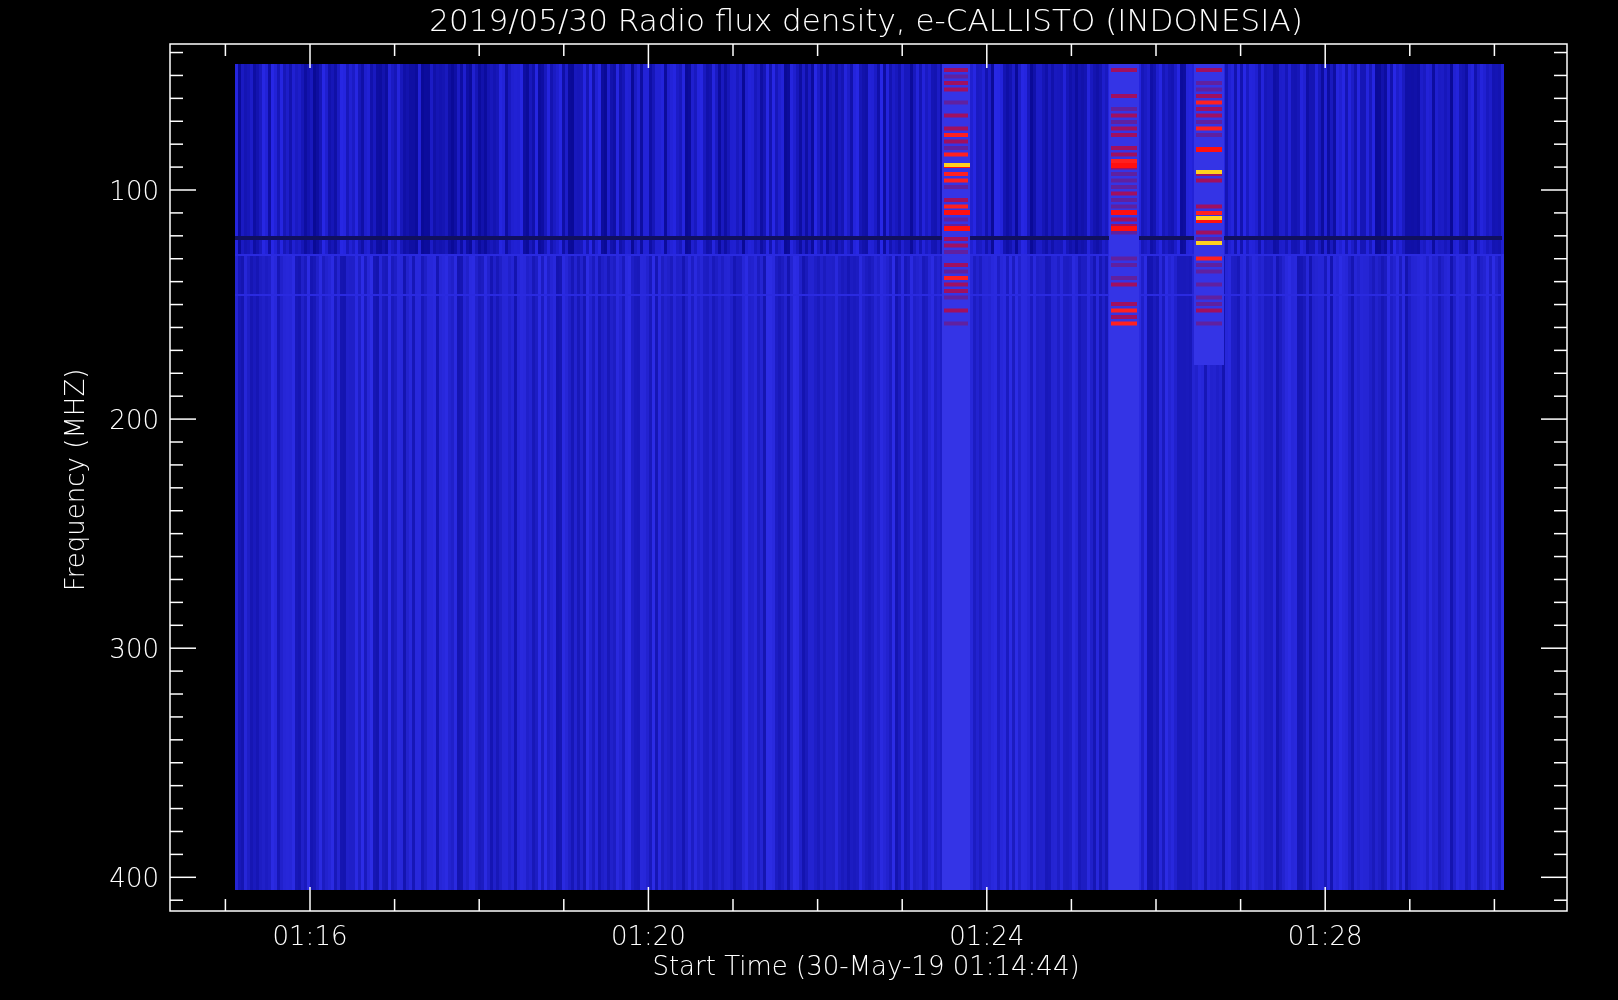  Describe the element at coordinates (987, 936) in the screenshot. I see `x-tick-label: 01:24` at that location.